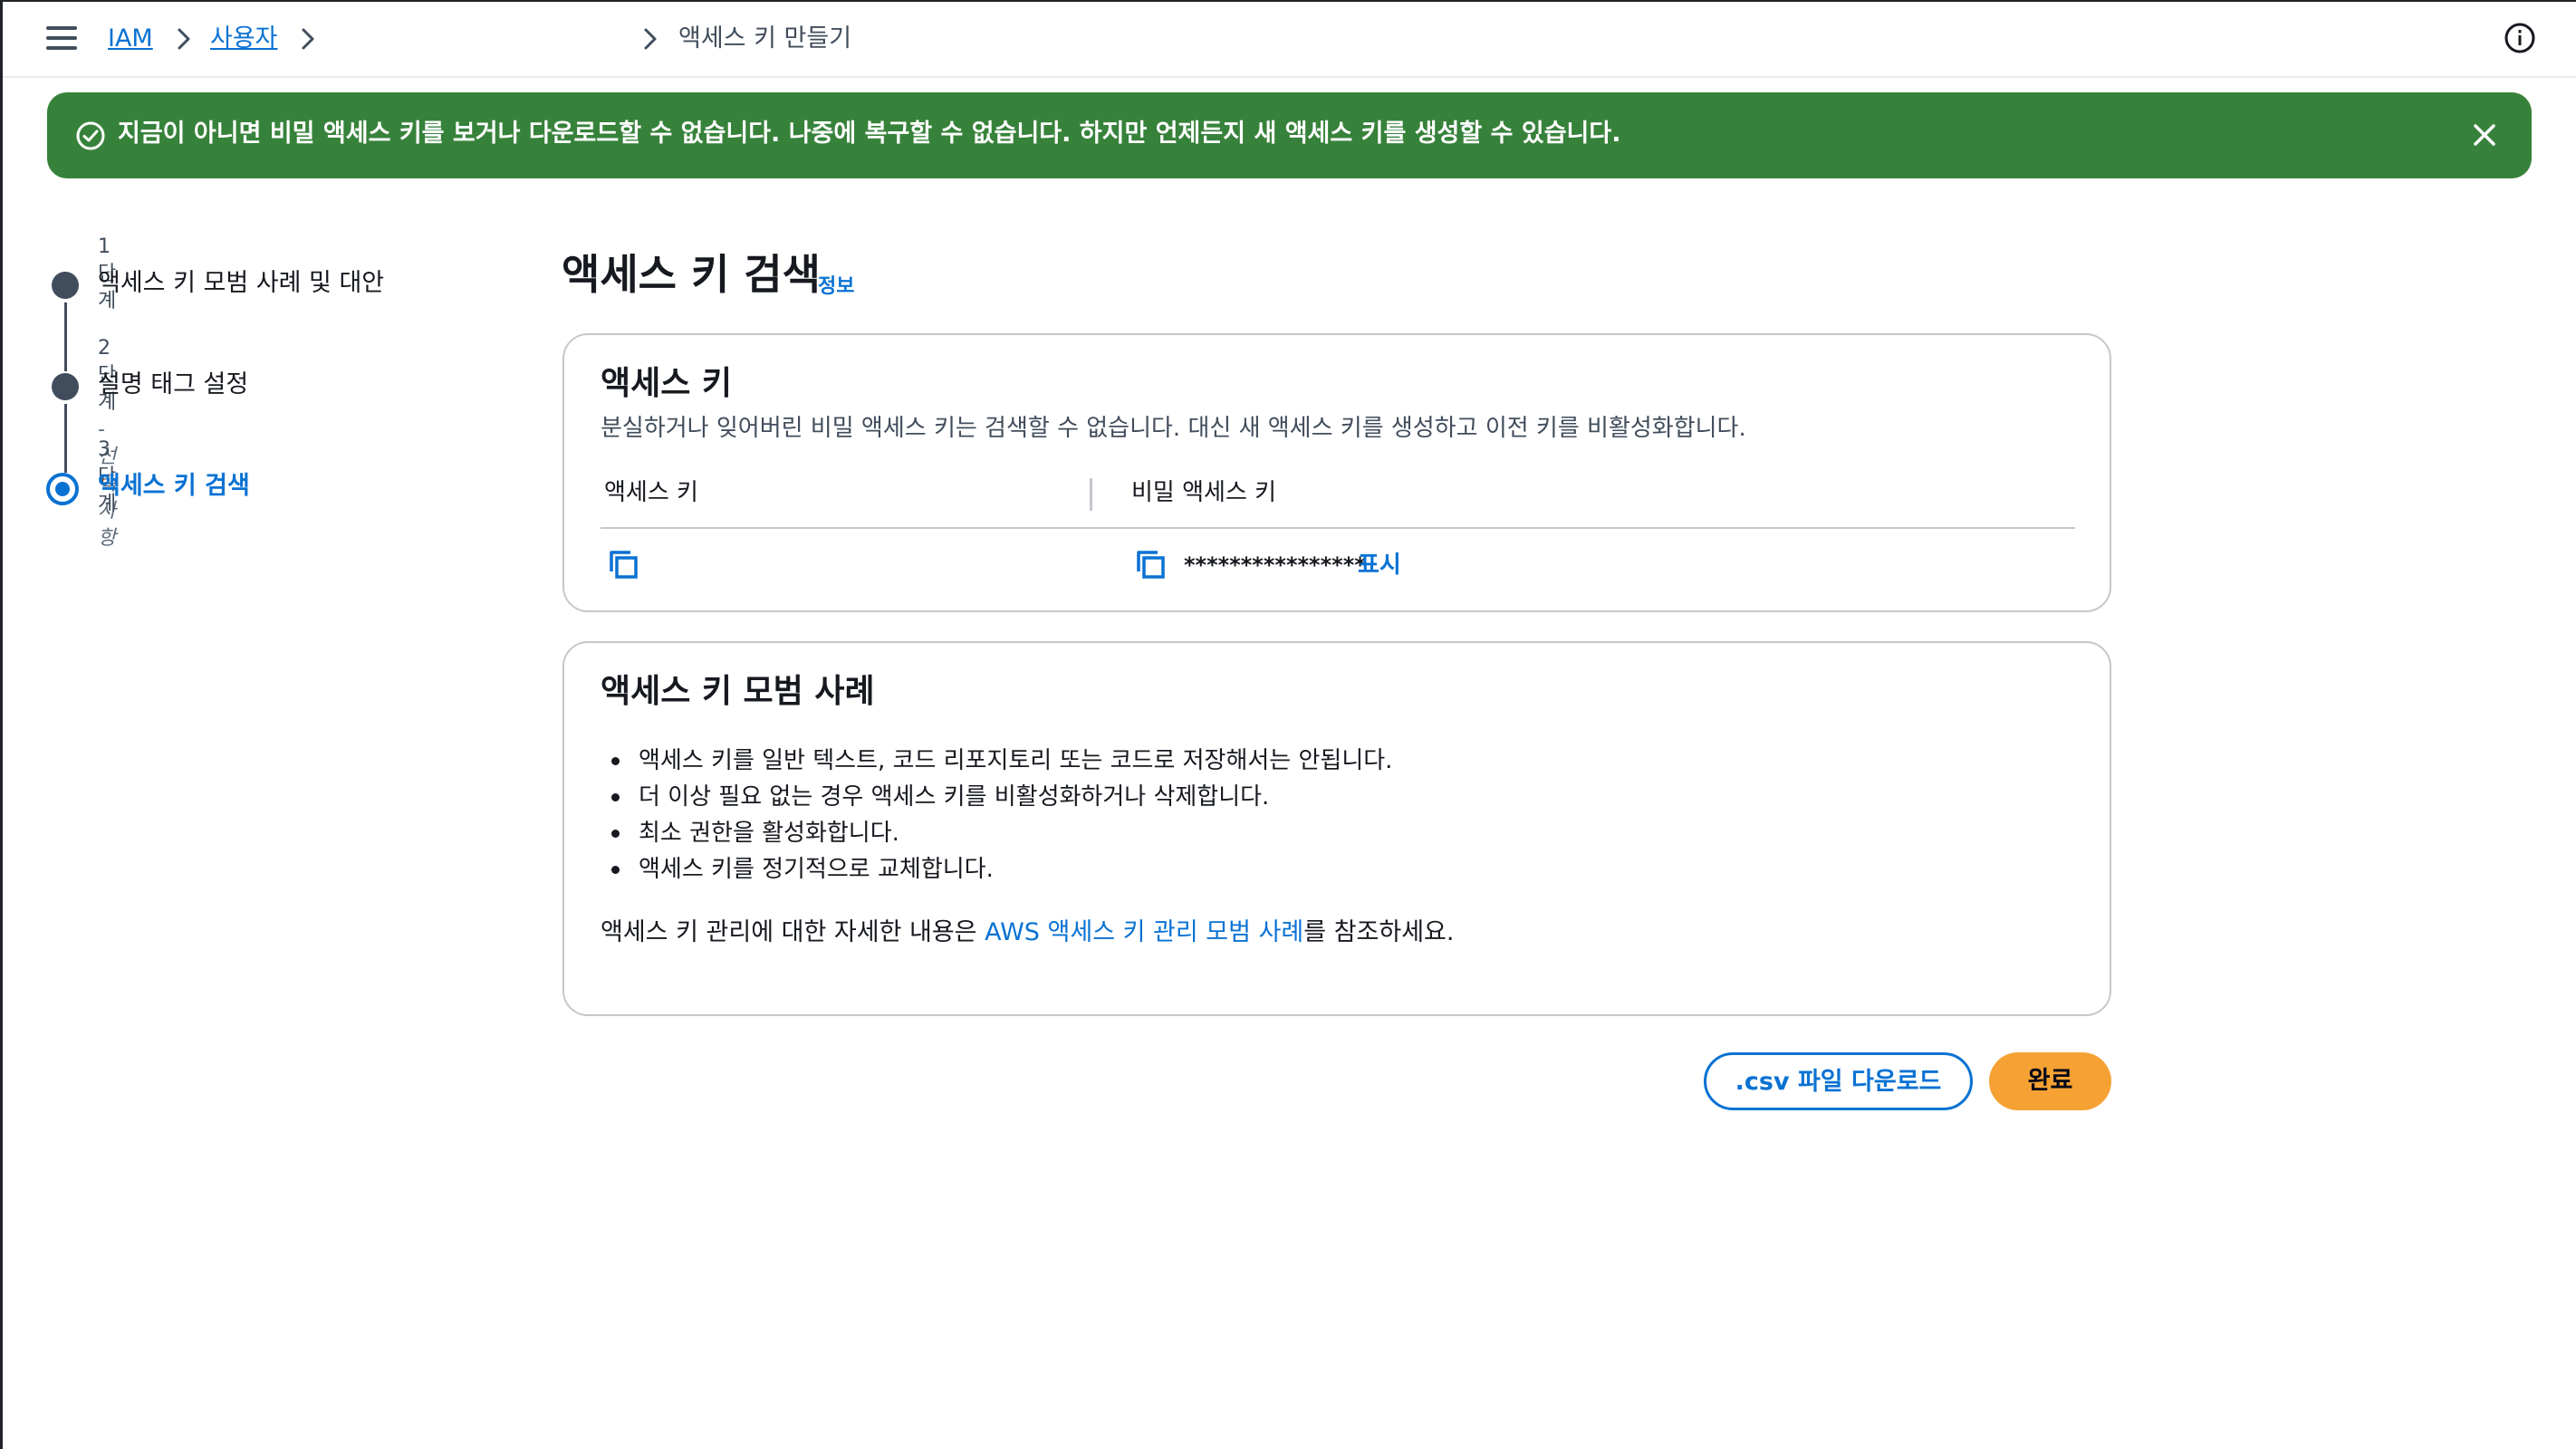  I want to click on info-link: 정보, so click(836, 284).